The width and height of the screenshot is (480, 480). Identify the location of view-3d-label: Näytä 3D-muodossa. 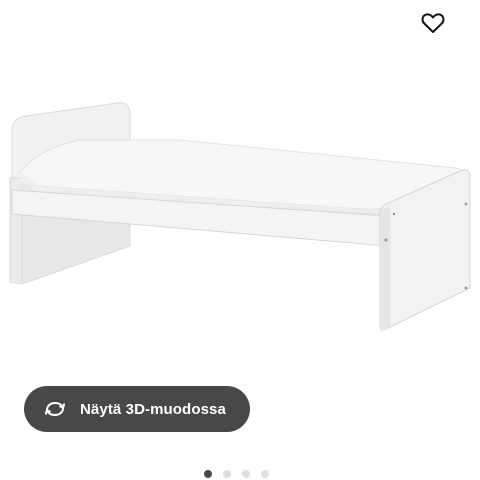
(153, 409).